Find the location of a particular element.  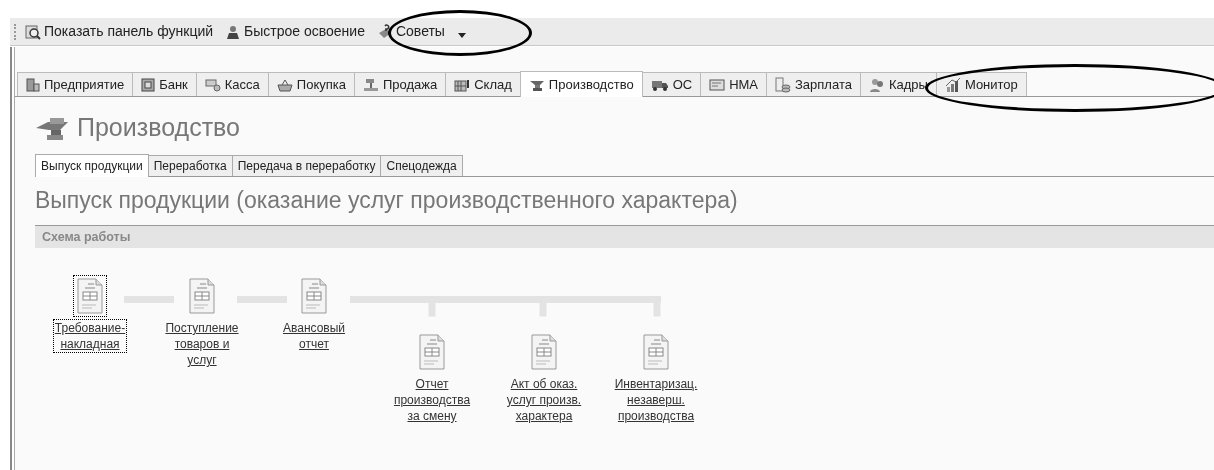

subtab: Переработка is located at coordinates (190, 165).